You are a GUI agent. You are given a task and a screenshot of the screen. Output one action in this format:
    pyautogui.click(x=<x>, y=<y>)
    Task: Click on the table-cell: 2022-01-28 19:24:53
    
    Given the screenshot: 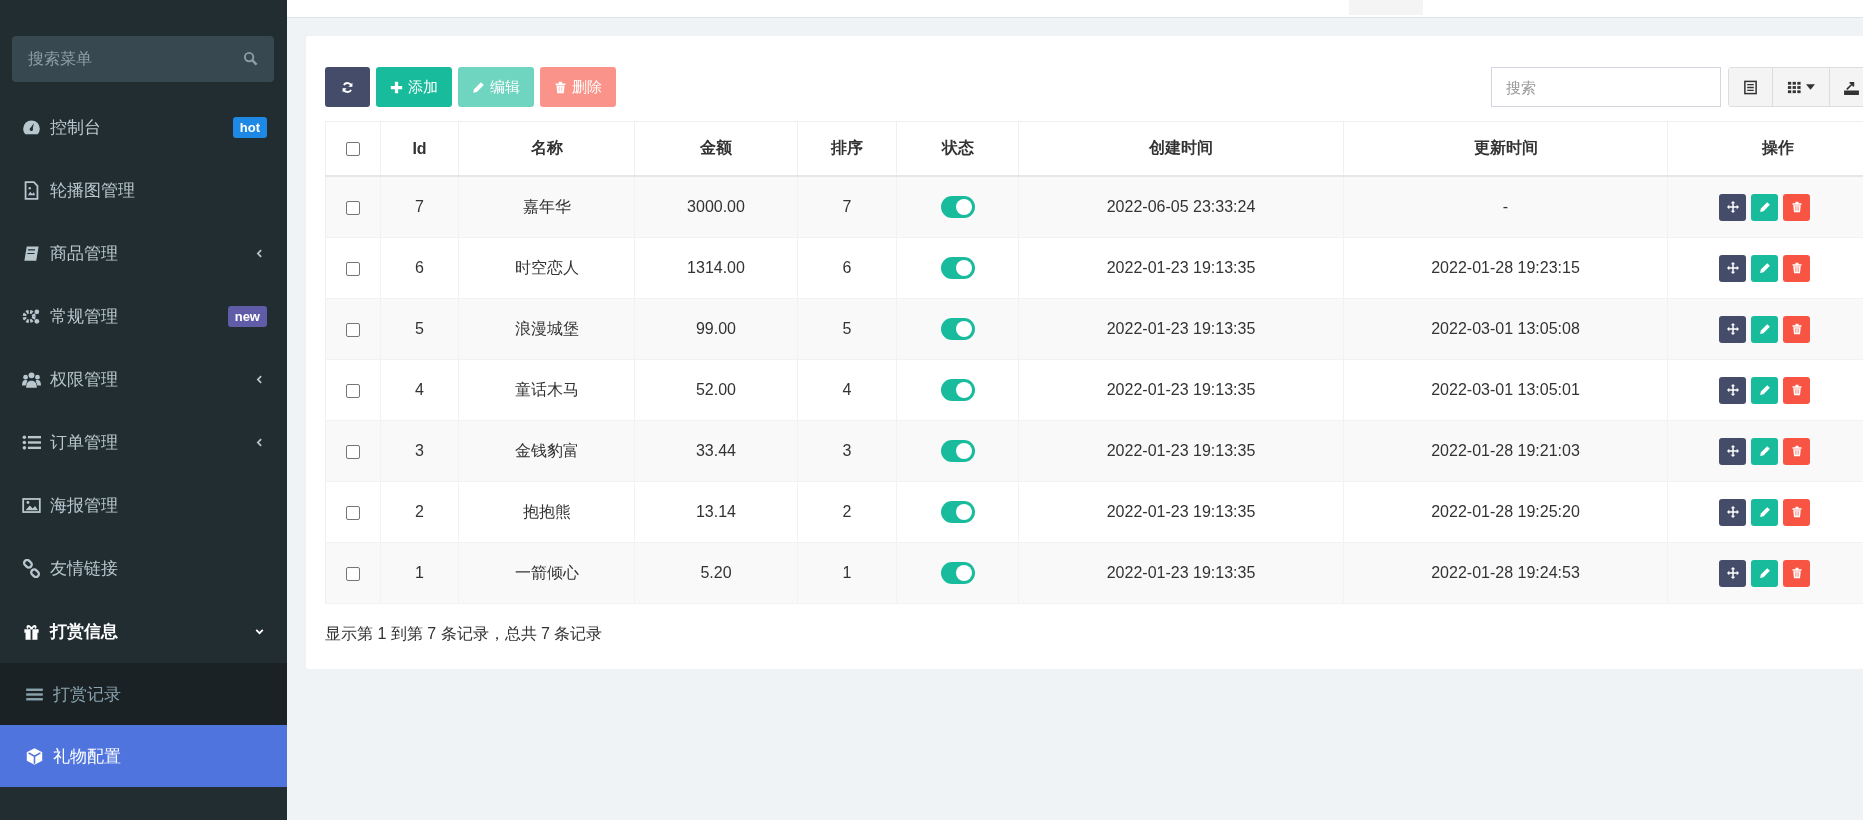 What is the action you would take?
    pyautogui.click(x=1505, y=573)
    